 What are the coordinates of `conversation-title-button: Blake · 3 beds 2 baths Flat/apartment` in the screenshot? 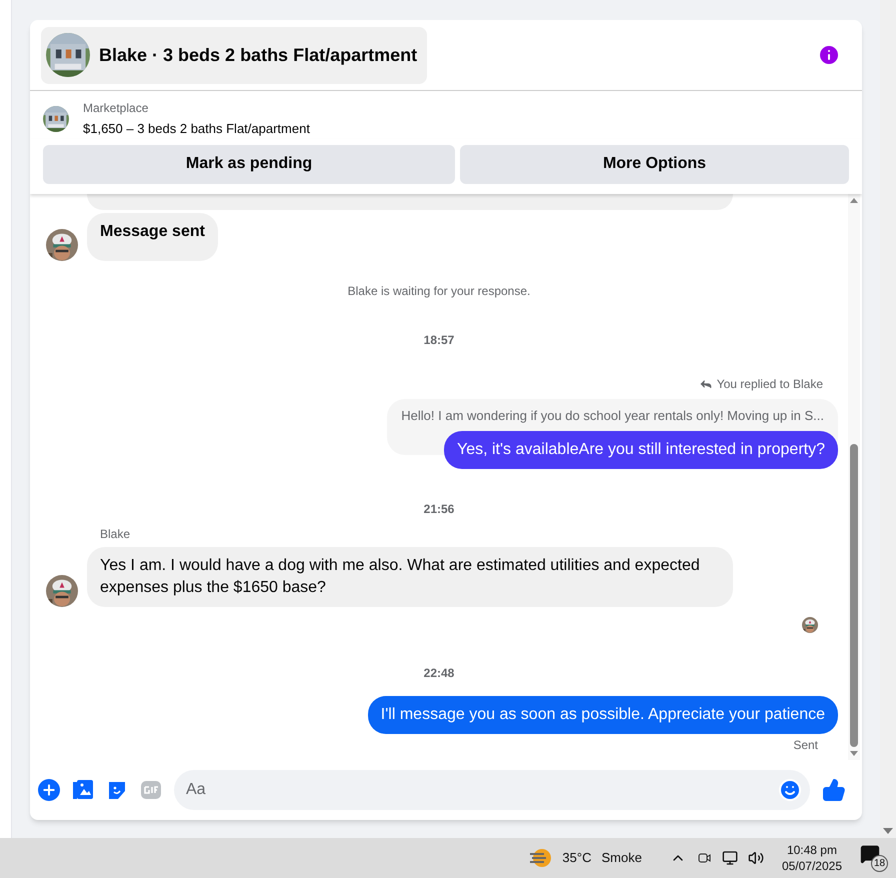 It's located at (234, 55).